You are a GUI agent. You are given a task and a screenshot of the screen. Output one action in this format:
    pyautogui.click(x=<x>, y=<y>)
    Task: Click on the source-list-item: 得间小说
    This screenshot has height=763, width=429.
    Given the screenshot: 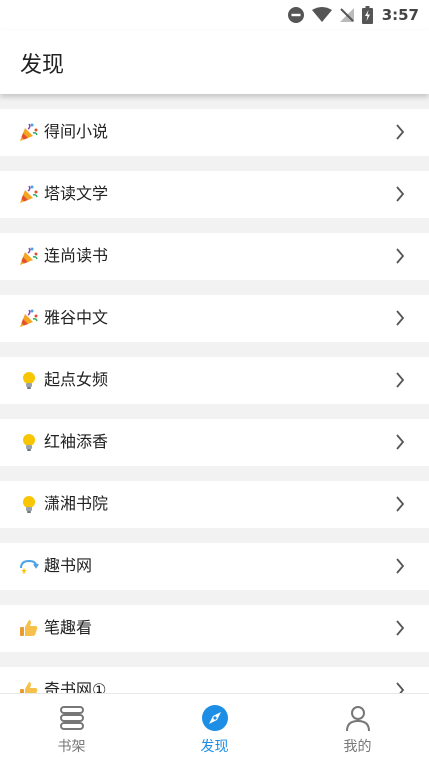 What is the action you would take?
    pyautogui.click(x=214, y=132)
    